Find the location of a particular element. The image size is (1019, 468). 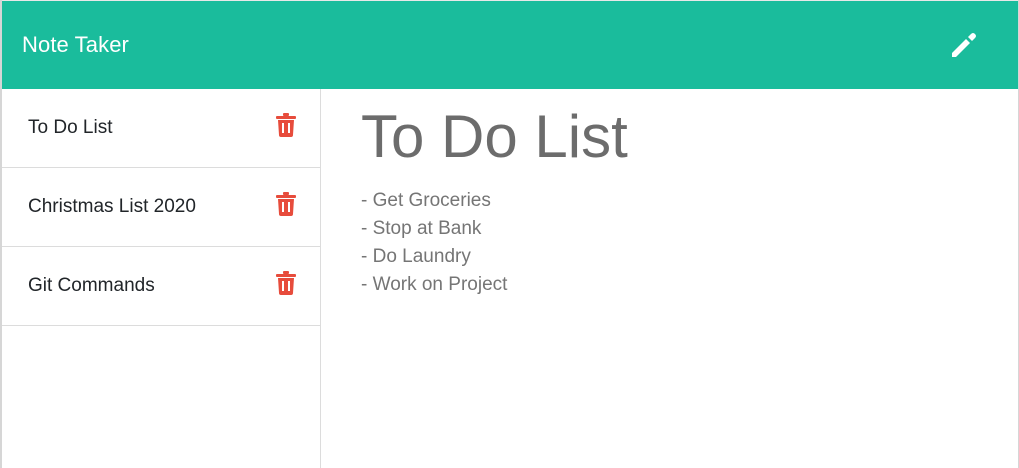

note-line: - Work on Project is located at coordinates (434, 284).